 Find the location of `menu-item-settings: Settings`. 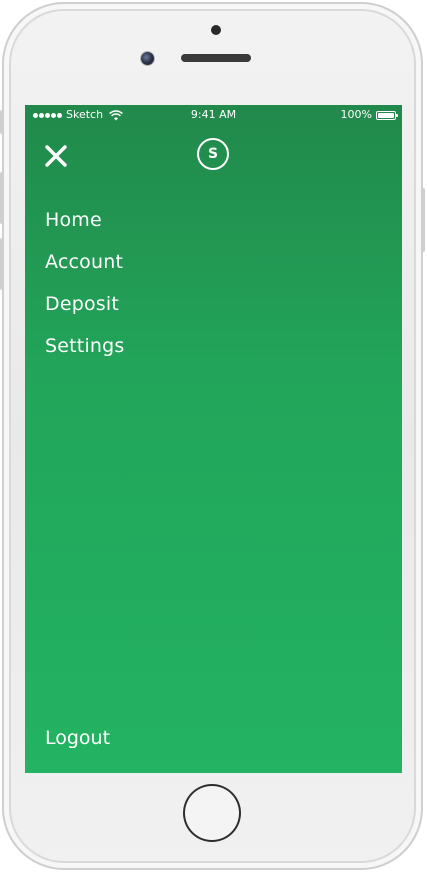

menu-item-settings: Settings is located at coordinates (85, 346).